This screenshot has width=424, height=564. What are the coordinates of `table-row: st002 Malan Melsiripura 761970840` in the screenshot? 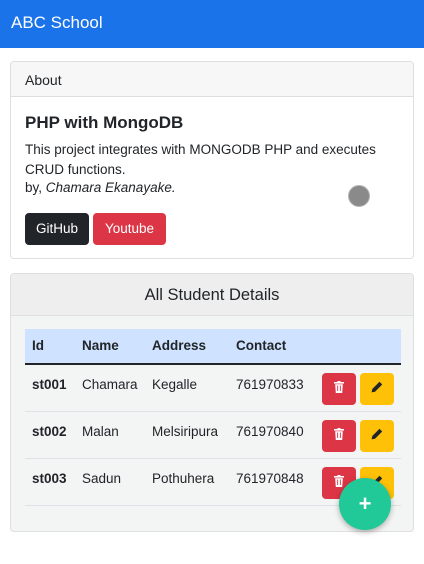 It's located at (213, 435).